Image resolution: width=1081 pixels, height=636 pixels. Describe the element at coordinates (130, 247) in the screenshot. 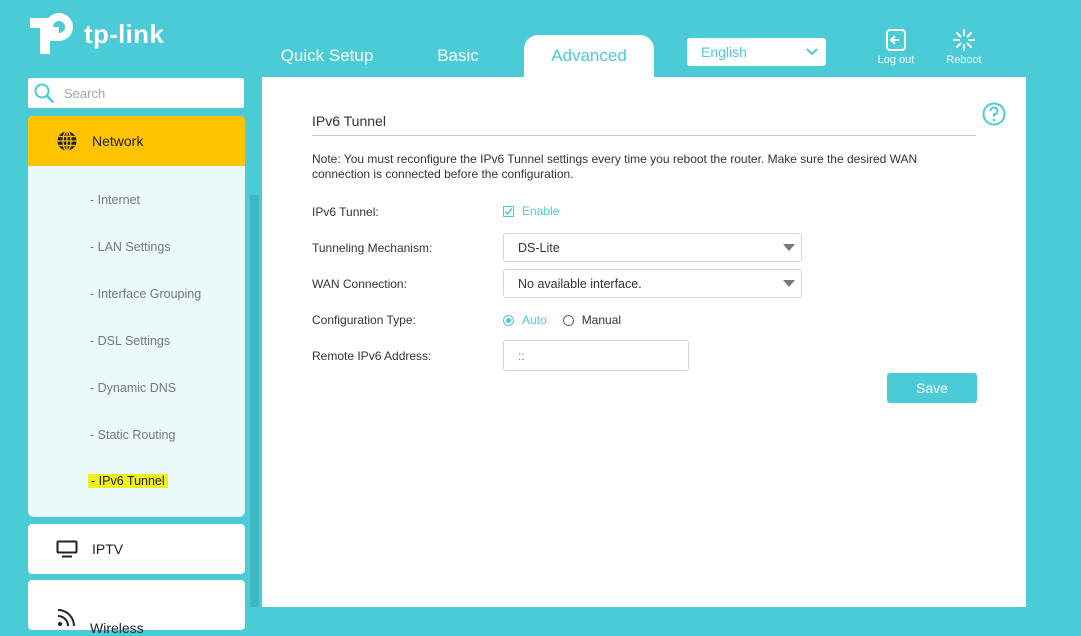

I see `submenu-item-lan-settings: - LAN Settings` at that location.